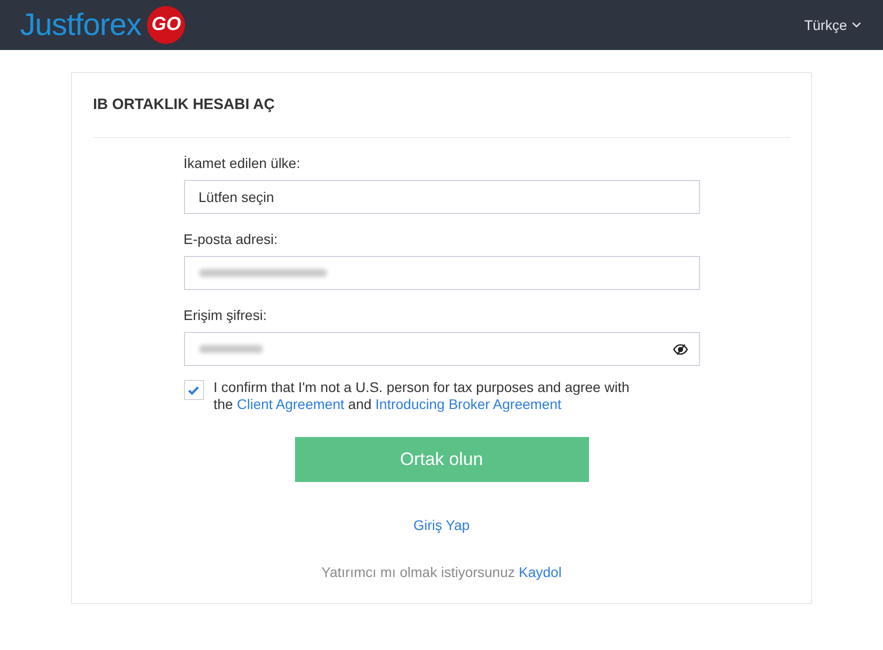  What do you see at coordinates (441, 525) in the screenshot?
I see `login-link: Giriş Yap` at bounding box center [441, 525].